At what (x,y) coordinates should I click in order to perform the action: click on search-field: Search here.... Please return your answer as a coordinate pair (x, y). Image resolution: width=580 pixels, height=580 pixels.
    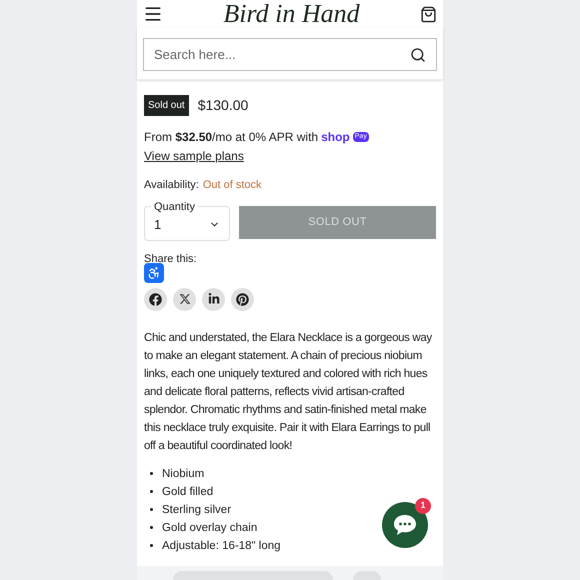
    Looking at the image, I should click on (290, 54).